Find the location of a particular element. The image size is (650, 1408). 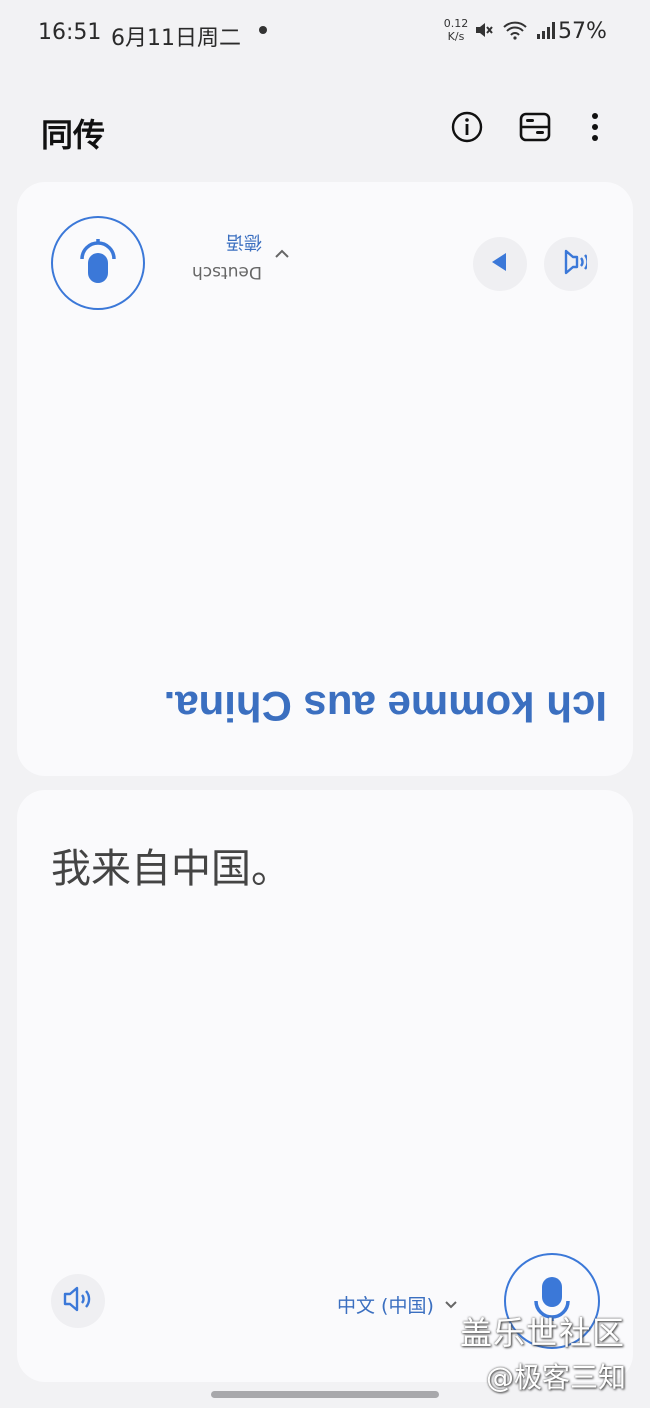

info-icon is located at coordinates (467, 129).